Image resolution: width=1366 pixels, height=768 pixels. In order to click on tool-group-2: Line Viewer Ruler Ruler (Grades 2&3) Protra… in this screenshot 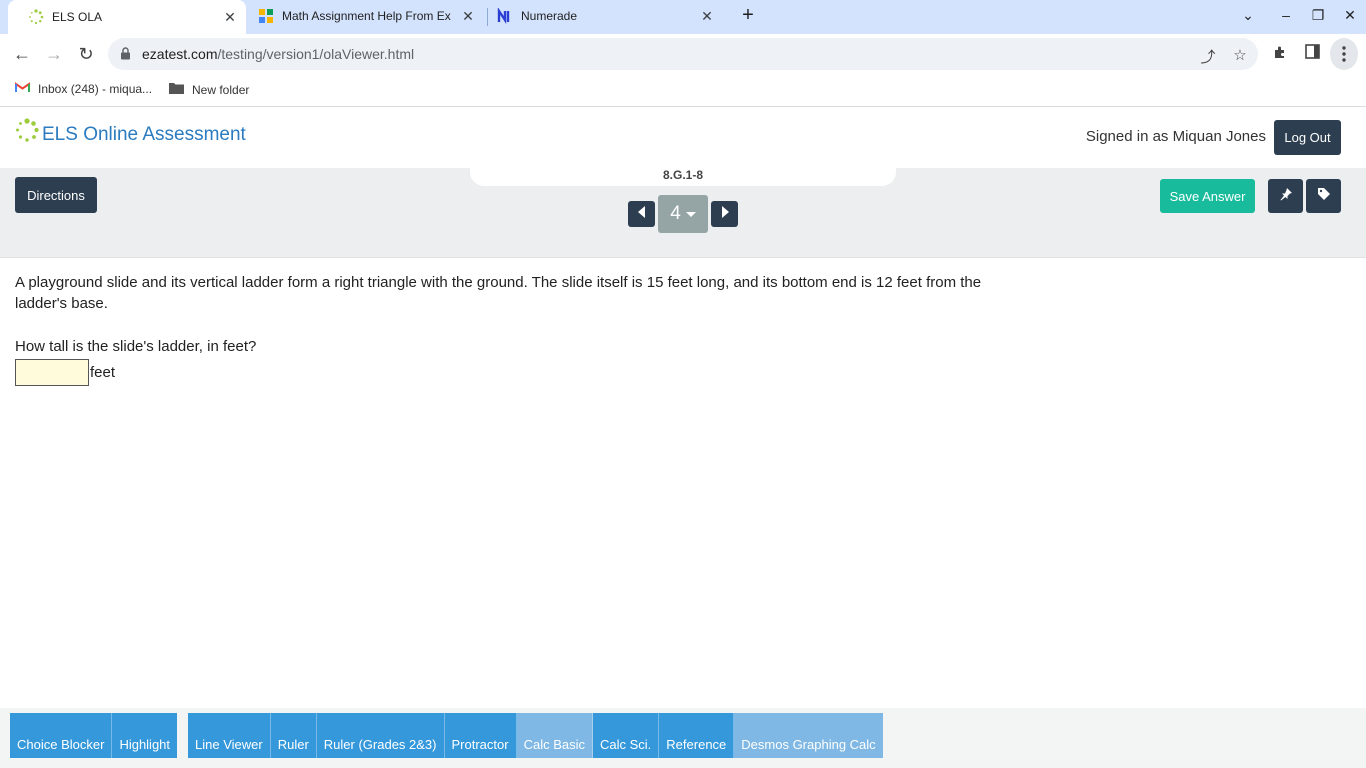, I will do `click(535, 735)`.